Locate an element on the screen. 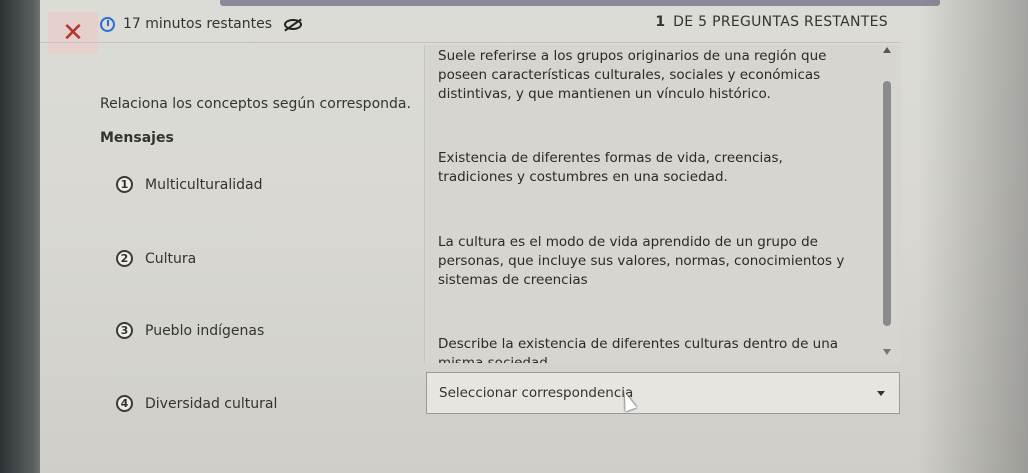 This screenshot has height=473, width=1028. correspondence-select: Seleccionar correspondencia is located at coordinates (663, 393).